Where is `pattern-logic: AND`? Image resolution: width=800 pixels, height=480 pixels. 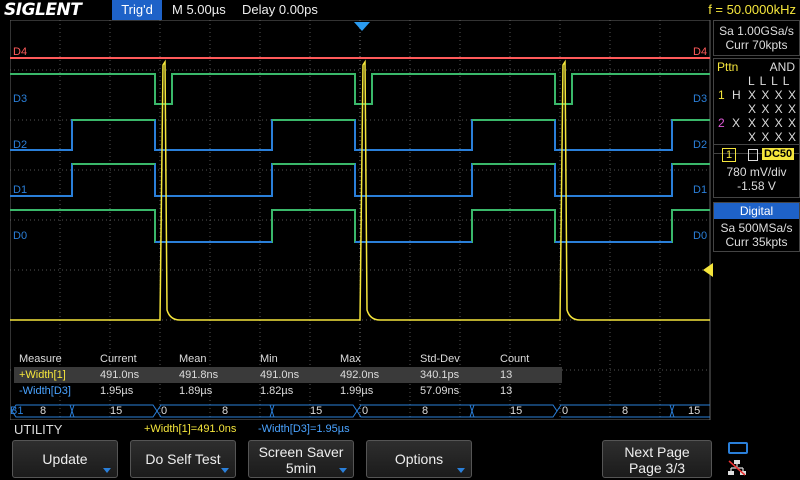 pattern-logic: AND is located at coordinates (782, 67).